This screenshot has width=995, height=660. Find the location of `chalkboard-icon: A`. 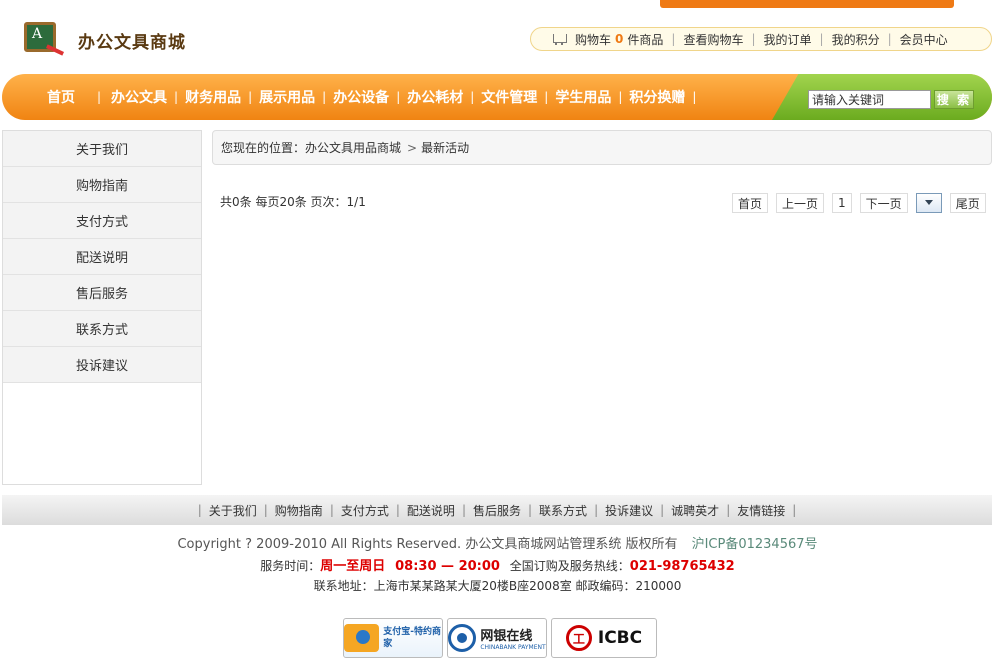

chalkboard-icon: A is located at coordinates (42, 40).